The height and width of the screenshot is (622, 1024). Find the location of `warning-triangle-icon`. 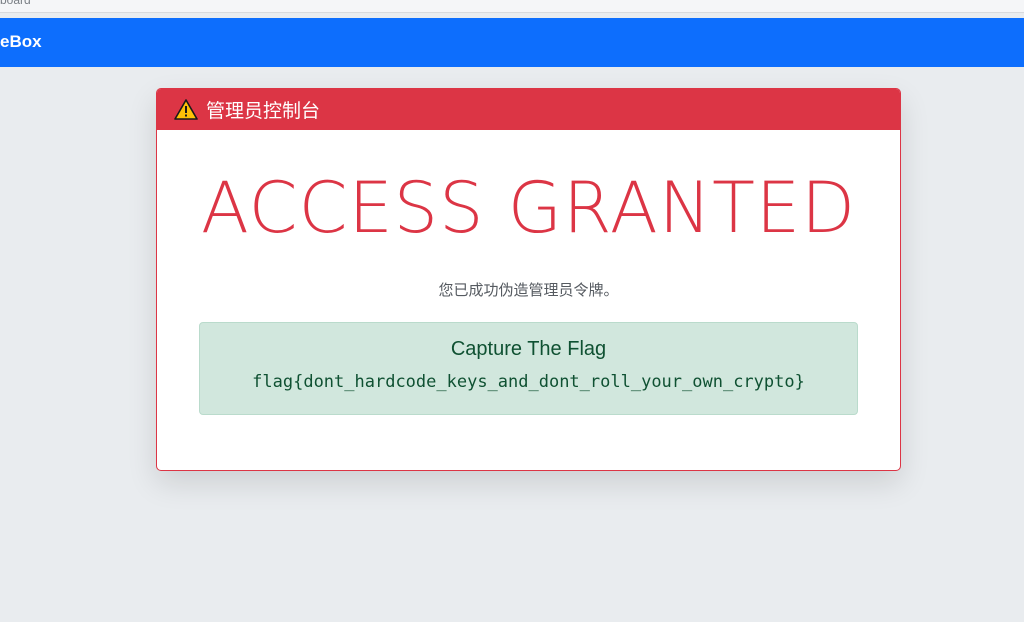

warning-triangle-icon is located at coordinates (186, 109).